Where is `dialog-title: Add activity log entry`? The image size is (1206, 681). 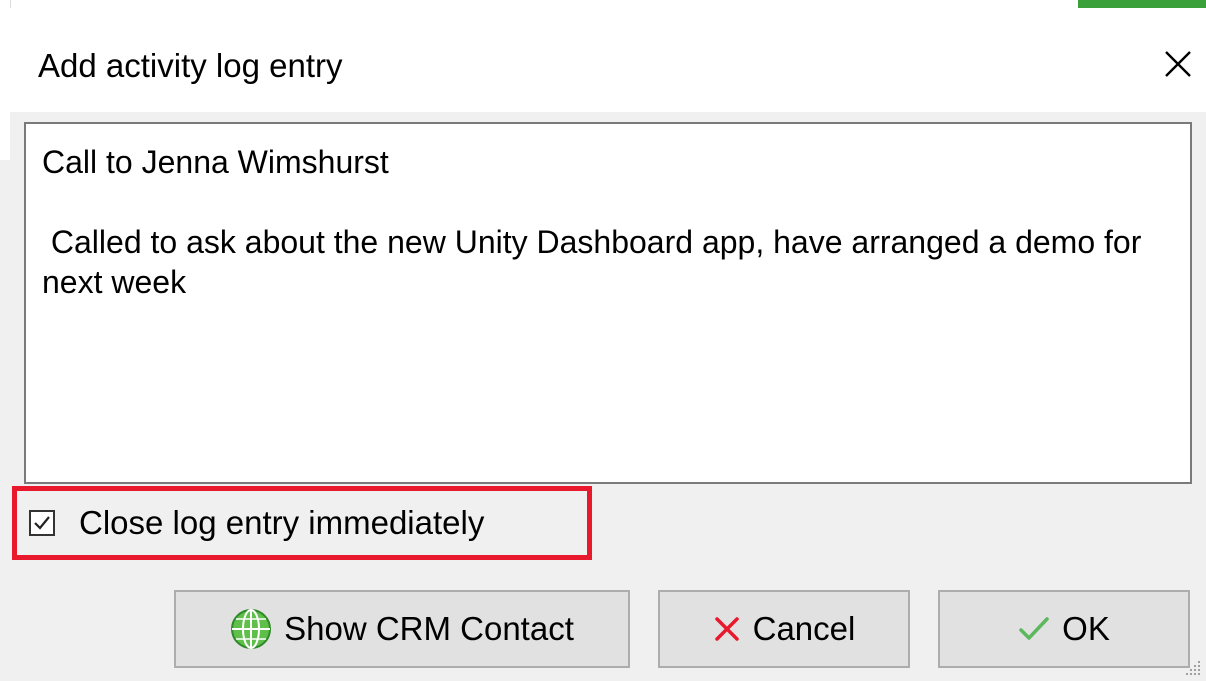 dialog-title: Add activity log entry is located at coordinates (190, 65).